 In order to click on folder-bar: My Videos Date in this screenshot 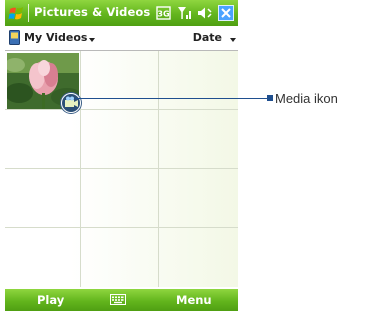, I will do `click(121, 38)`.